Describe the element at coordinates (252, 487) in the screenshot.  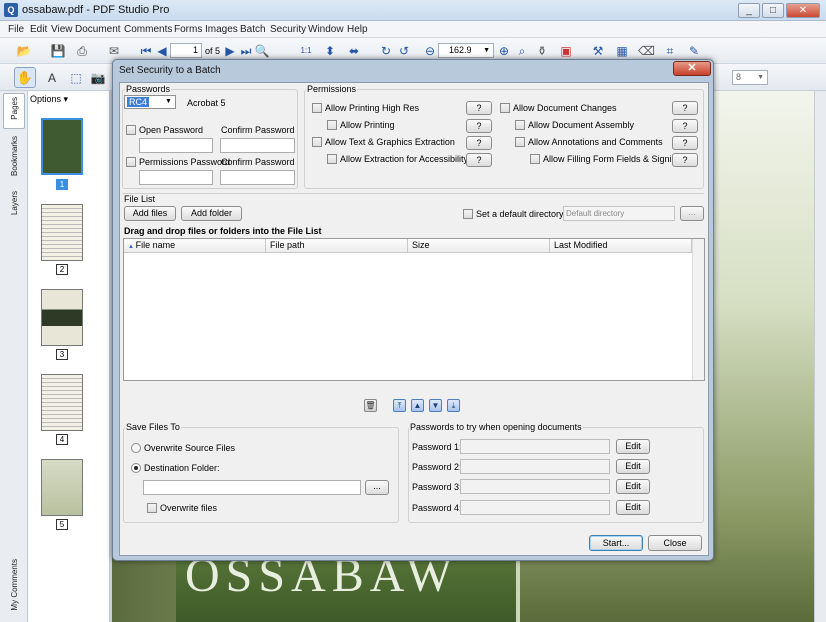
I see `destination-folder-input` at that location.